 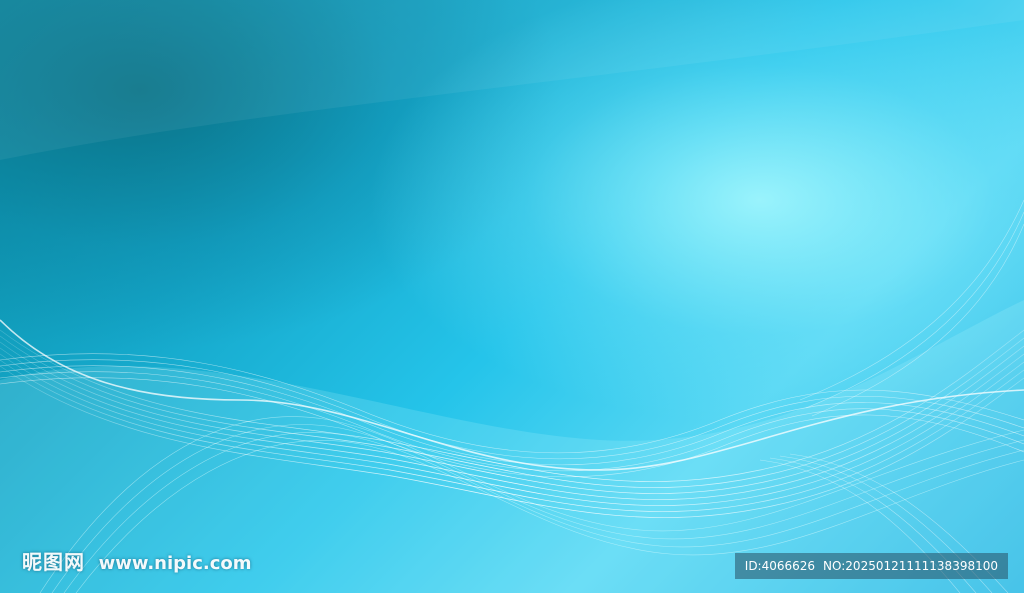 I want to click on watermark-id-badge: ID:4066626 NO:20250121111138398100, so click(x=871, y=566).